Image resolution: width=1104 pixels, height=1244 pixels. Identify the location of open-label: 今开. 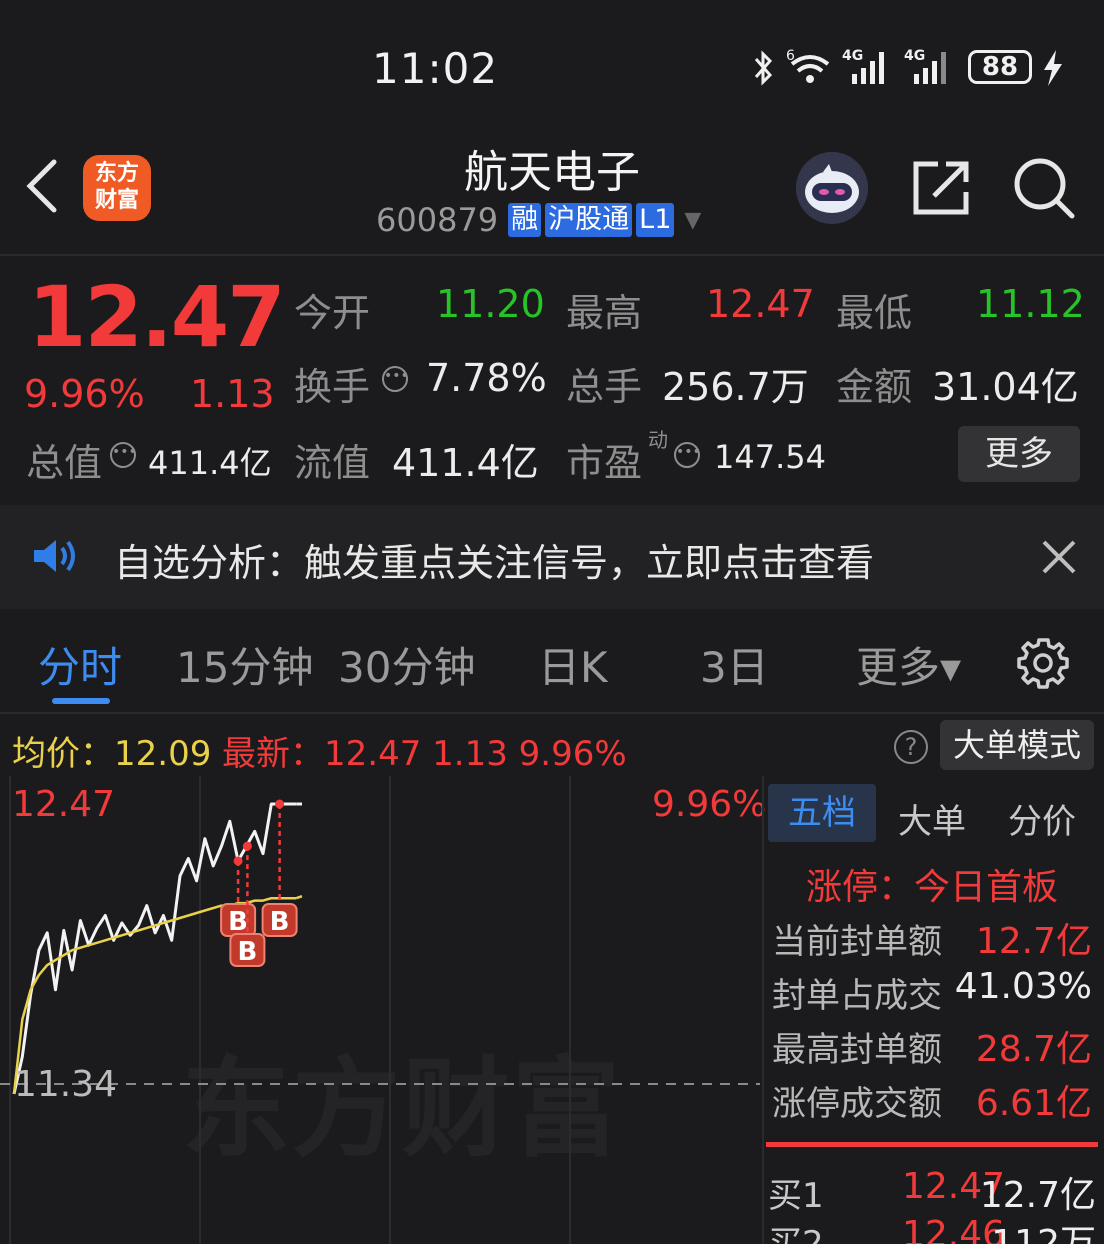
(332, 313).